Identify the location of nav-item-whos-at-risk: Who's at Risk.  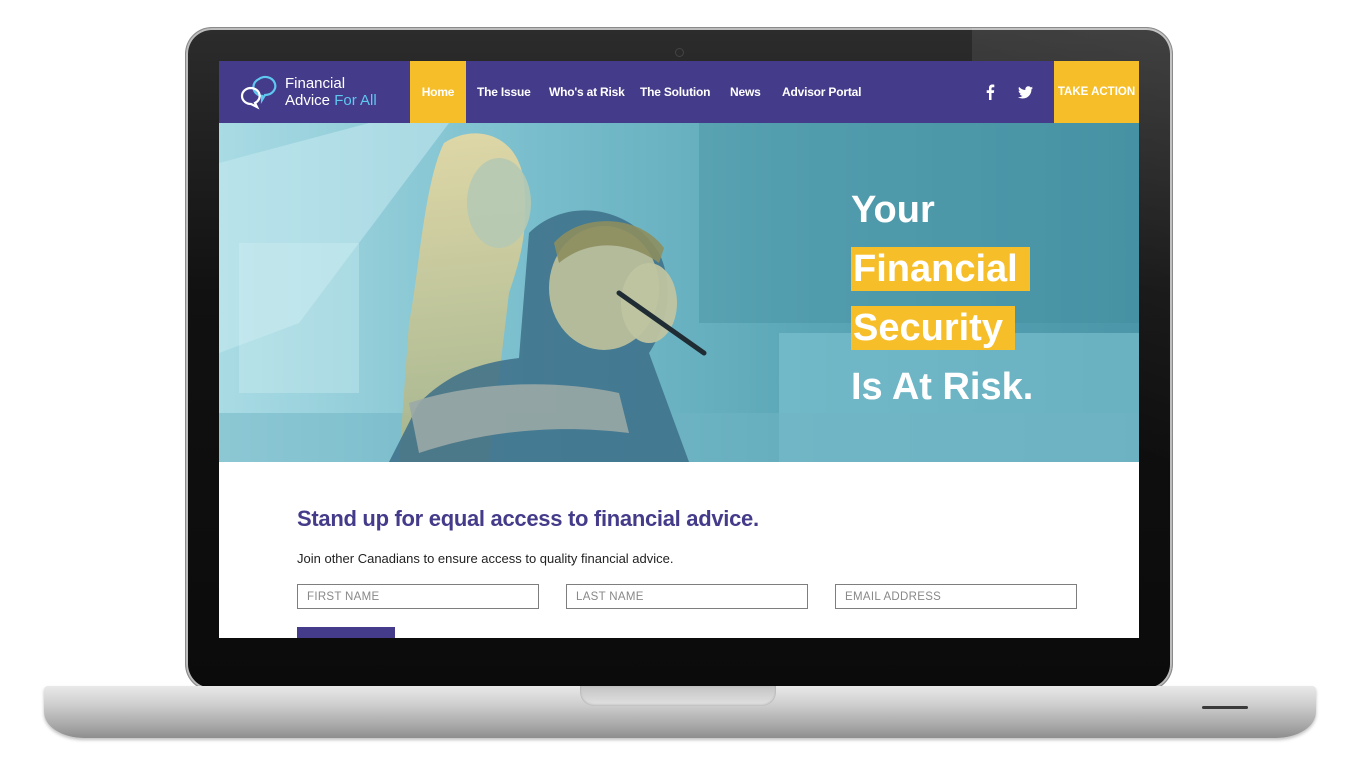
(587, 92).